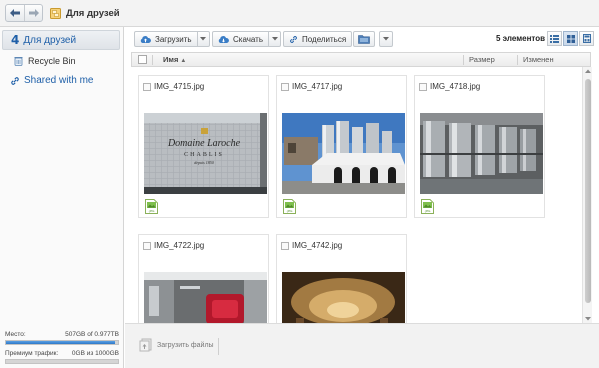 The image size is (599, 368). I want to click on grid-view-button, so click(570, 38).